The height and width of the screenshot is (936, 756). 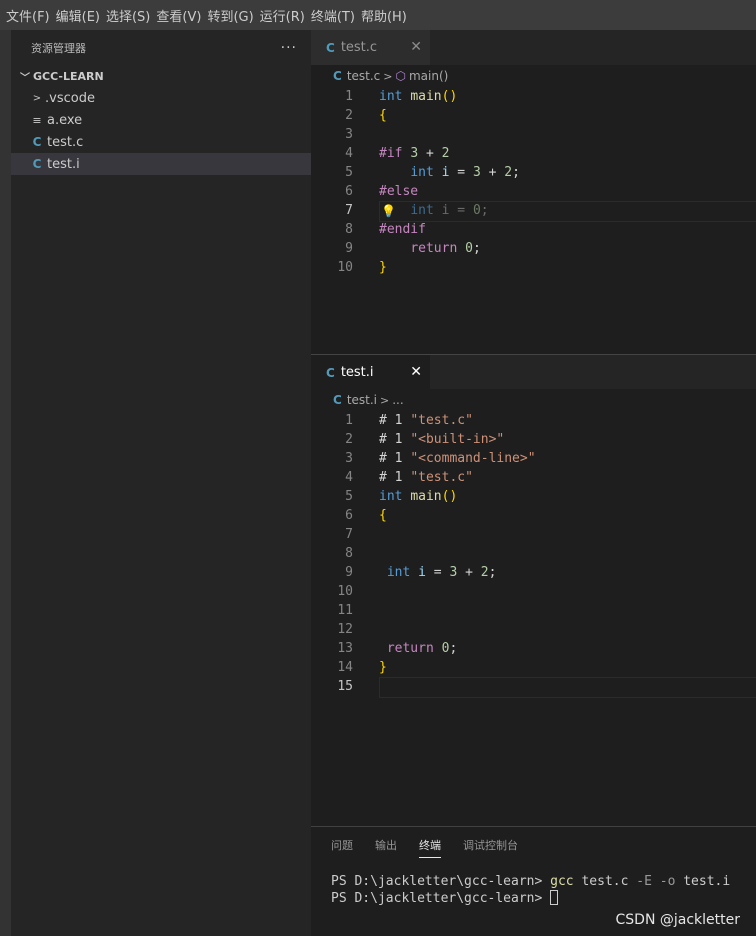 What do you see at coordinates (68, 76) in the screenshot?
I see `folder-label: GCC-LEARN` at bounding box center [68, 76].